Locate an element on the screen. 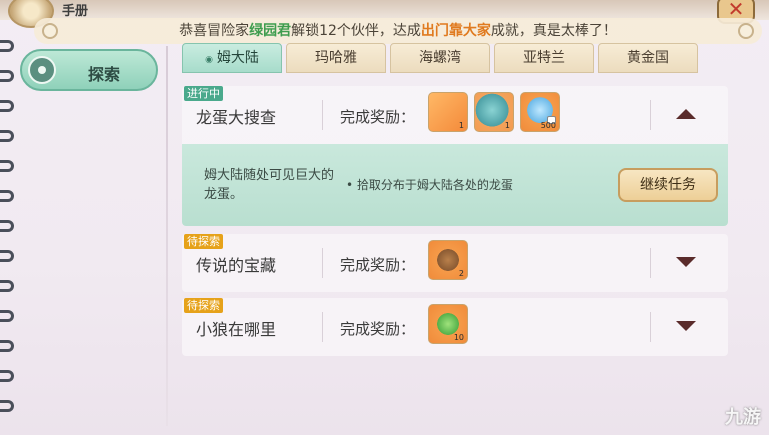 This screenshot has width=769, height=435. region-tabs: ◉ 姆大陆 玛哈雅 海螺湾 亚特兰 黄金国 is located at coordinates (462, 58).